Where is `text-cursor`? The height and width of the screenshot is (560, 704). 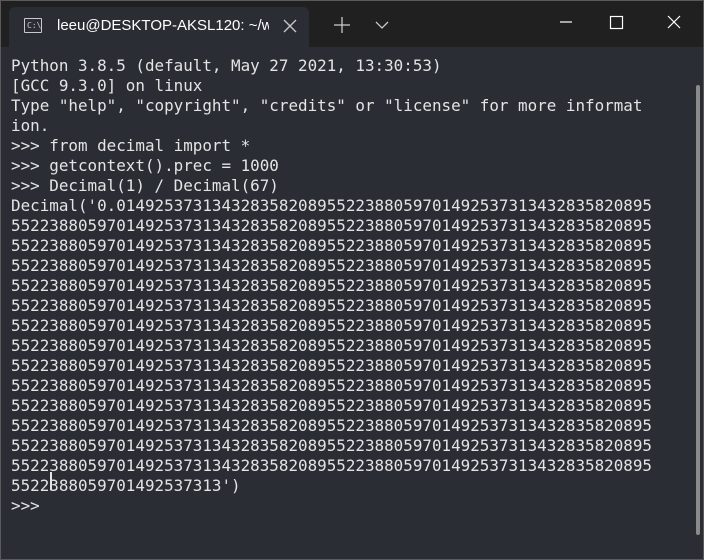 text-cursor is located at coordinates (51, 481).